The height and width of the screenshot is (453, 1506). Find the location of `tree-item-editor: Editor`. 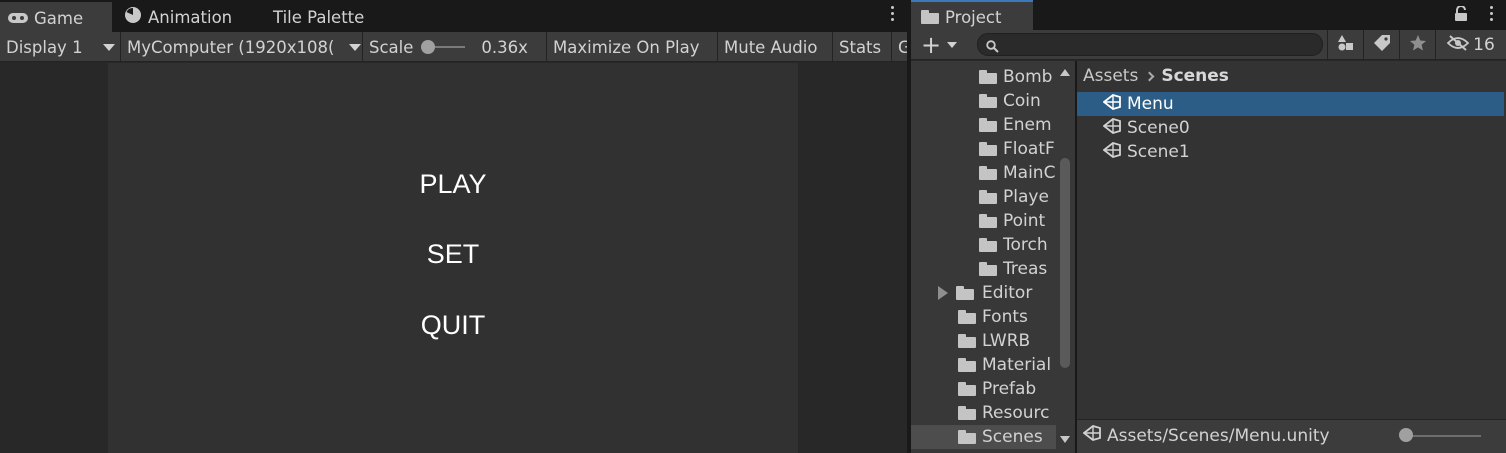

tree-item-editor: Editor is located at coordinates (985, 293).